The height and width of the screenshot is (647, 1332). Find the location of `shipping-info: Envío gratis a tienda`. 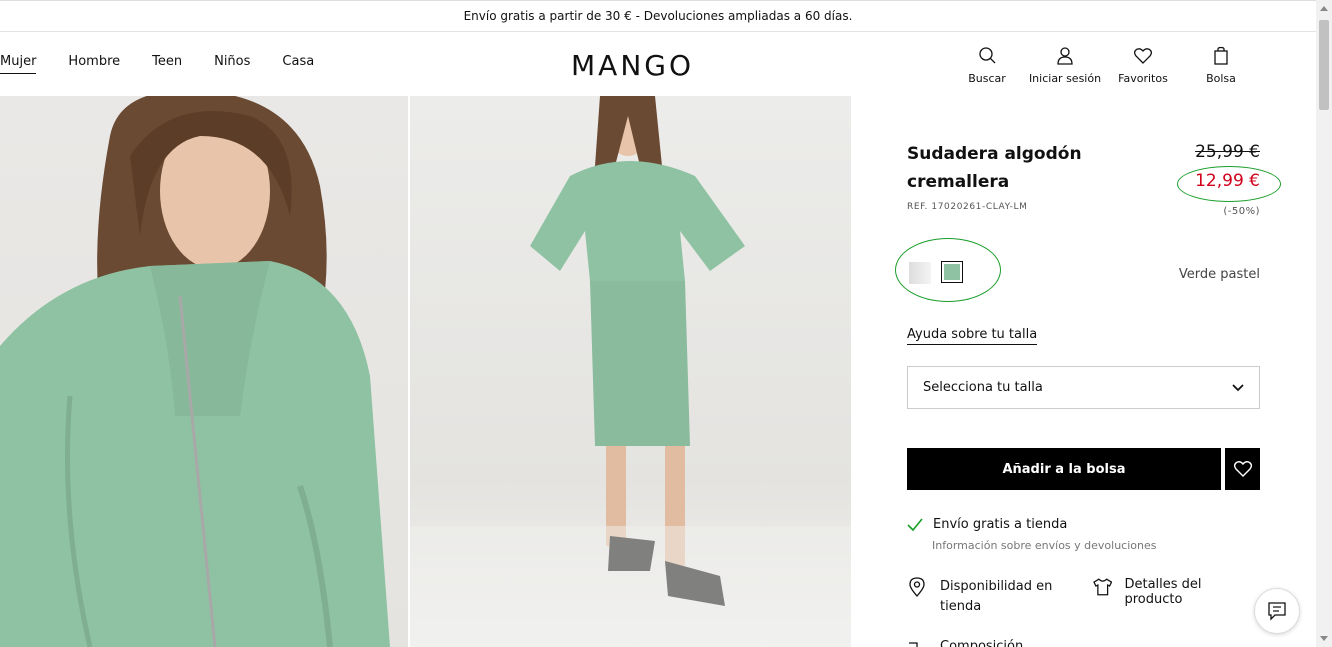

shipping-info: Envío gratis a tienda is located at coordinates (987, 524).